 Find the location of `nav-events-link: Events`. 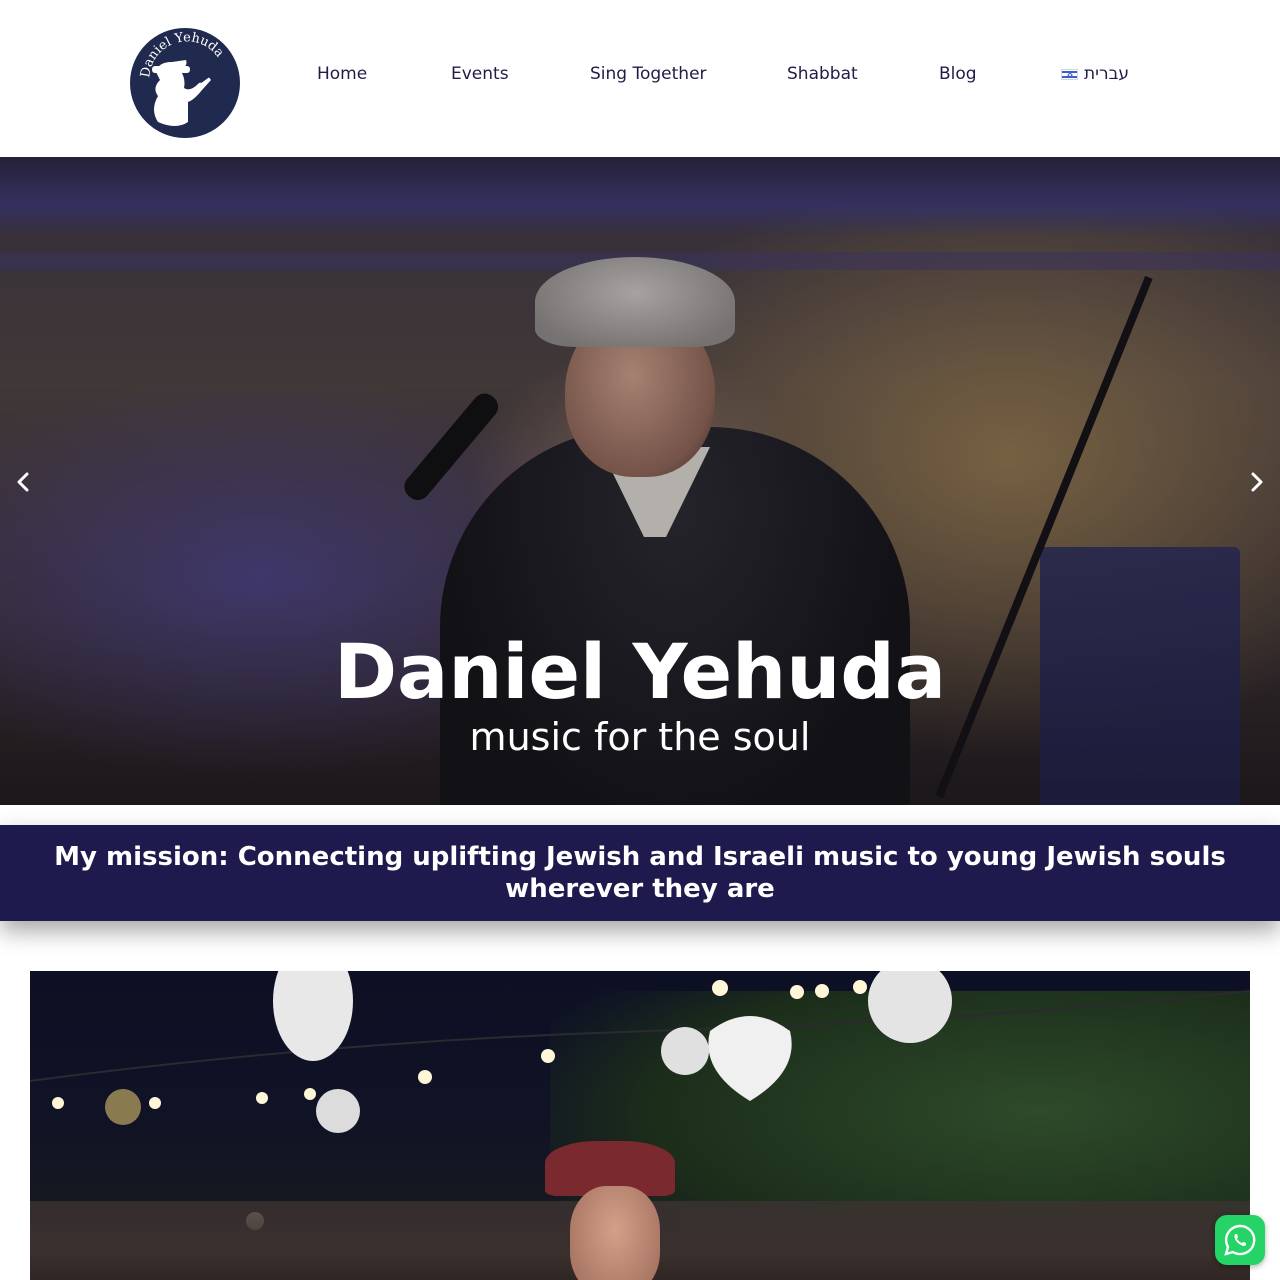

nav-events-link: Events is located at coordinates (480, 74).